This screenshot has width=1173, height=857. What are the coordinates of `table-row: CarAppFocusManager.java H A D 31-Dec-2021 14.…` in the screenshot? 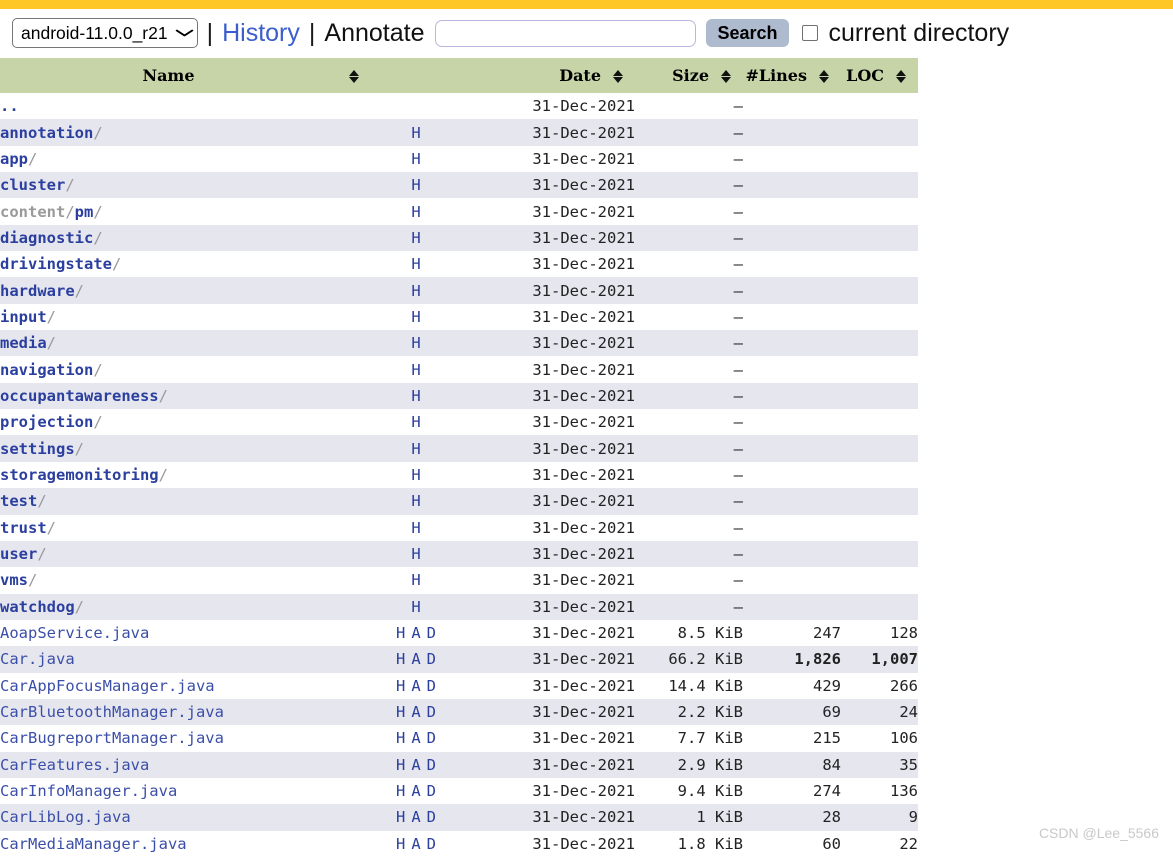 It's located at (459, 686).